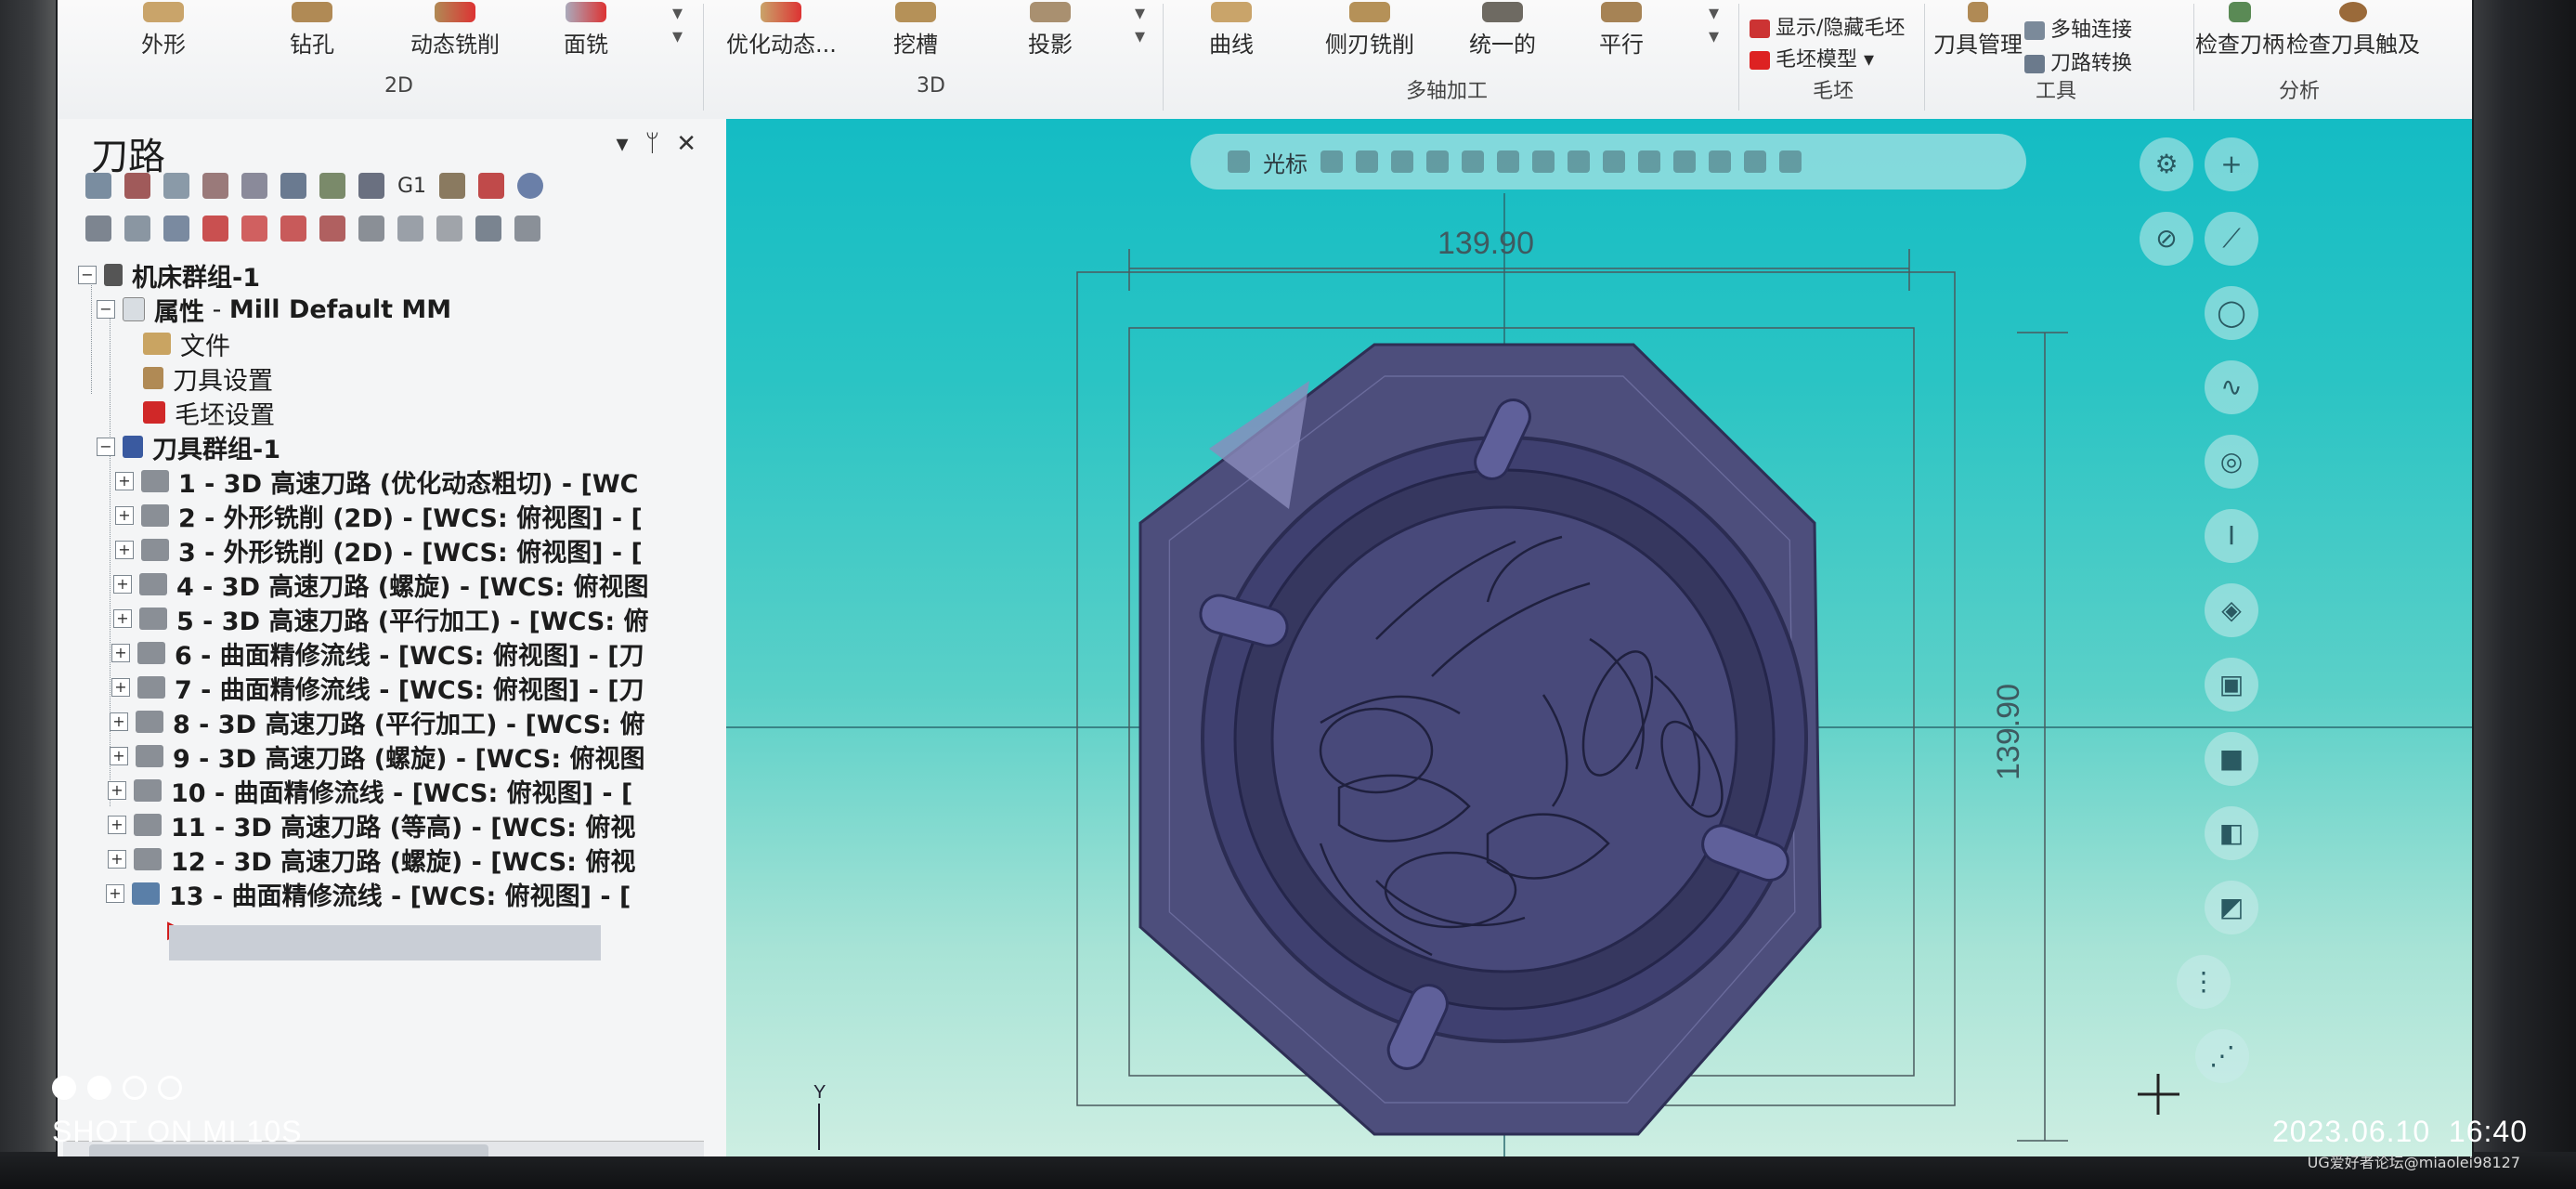 The image size is (2576, 1189). What do you see at coordinates (1504, 739) in the screenshot?
I see `ashtray-bowl` at bounding box center [1504, 739].